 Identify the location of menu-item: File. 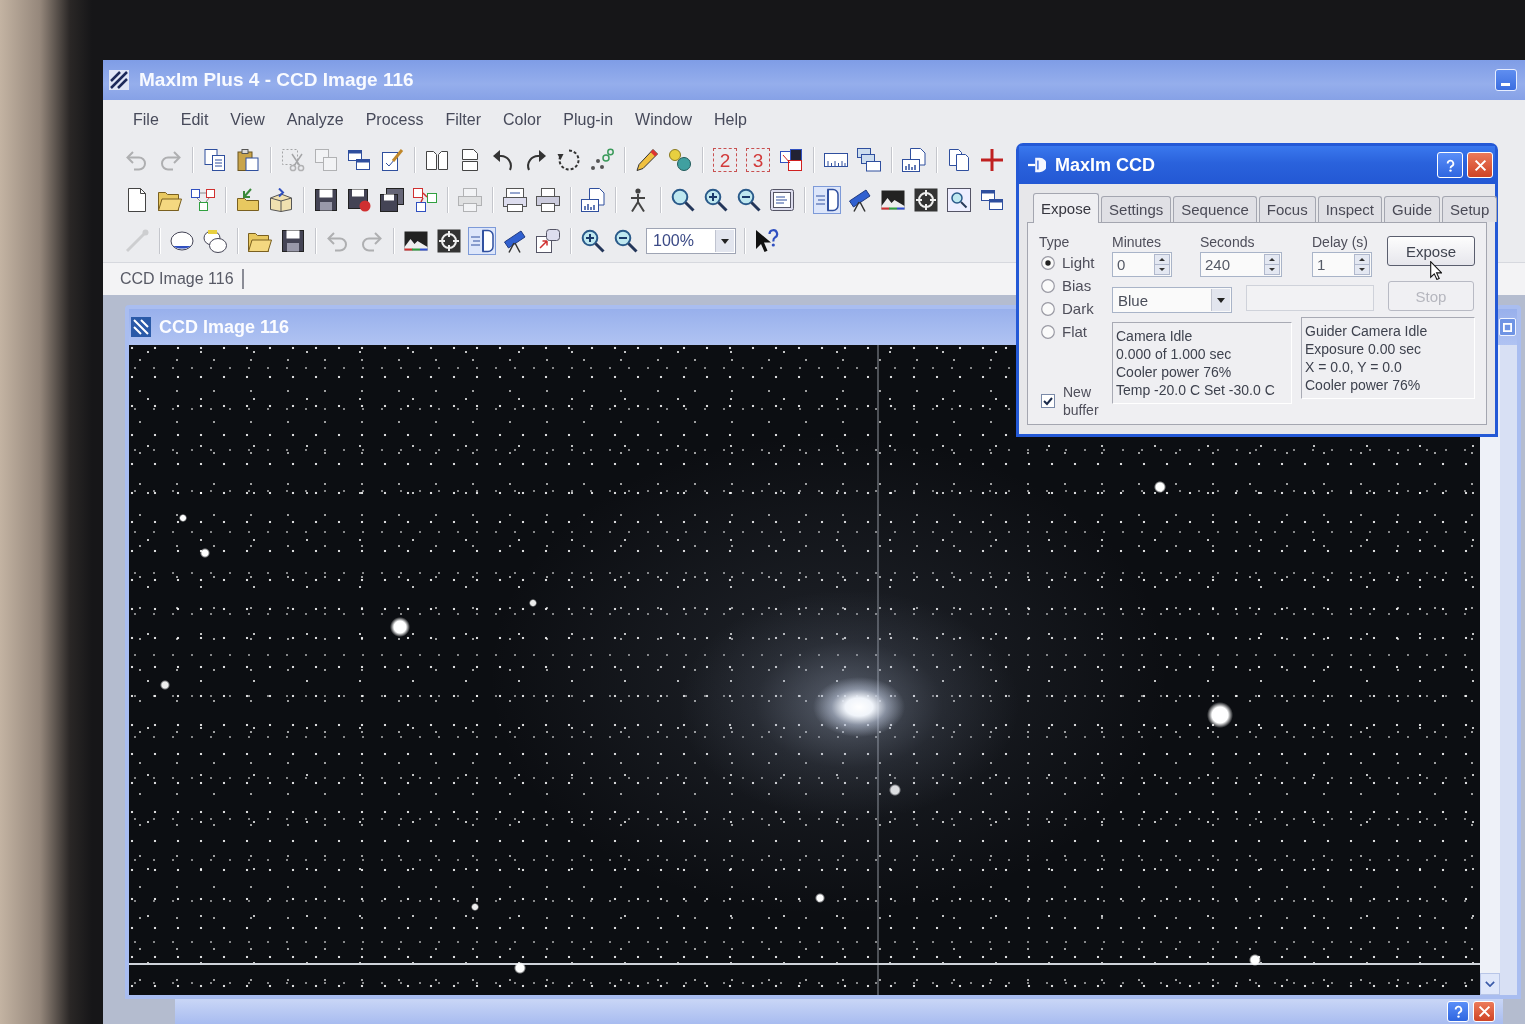
(146, 120).